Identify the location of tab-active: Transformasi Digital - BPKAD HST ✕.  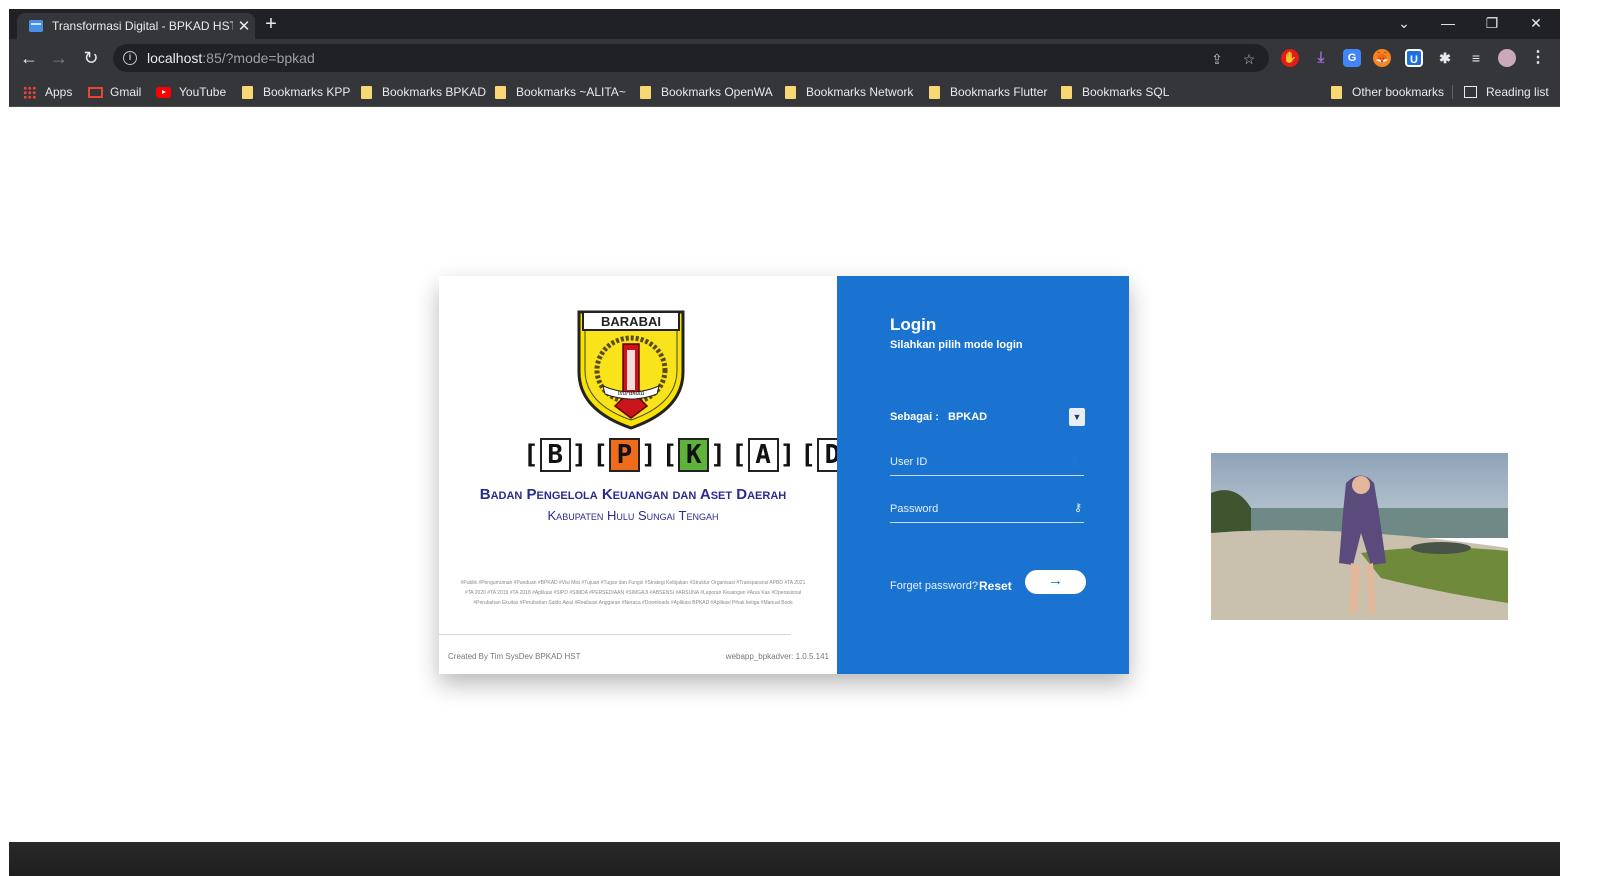
(136, 26).